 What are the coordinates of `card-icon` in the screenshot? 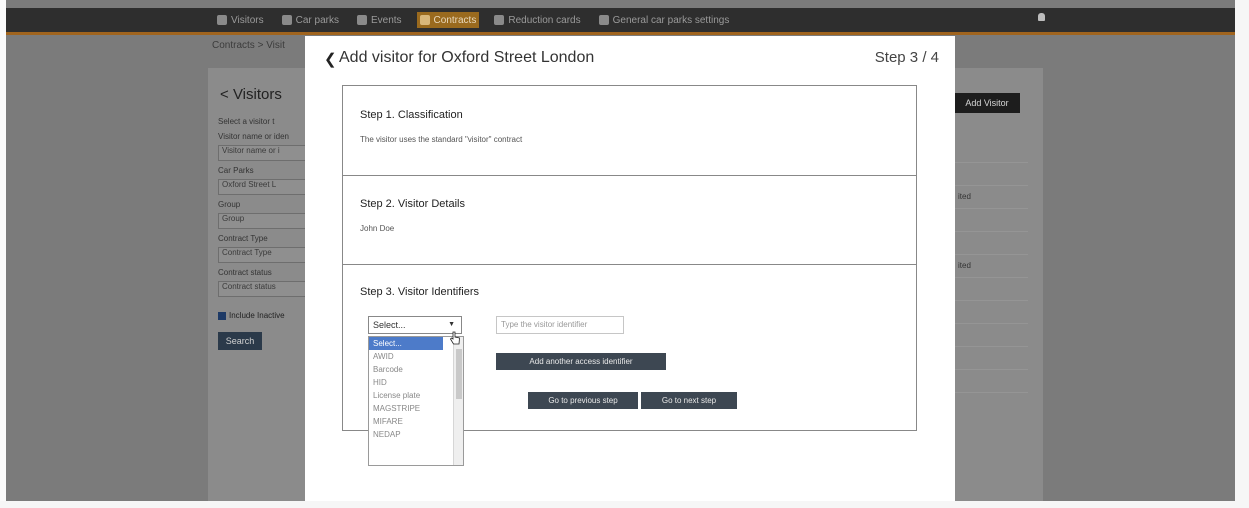 It's located at (499, 20).